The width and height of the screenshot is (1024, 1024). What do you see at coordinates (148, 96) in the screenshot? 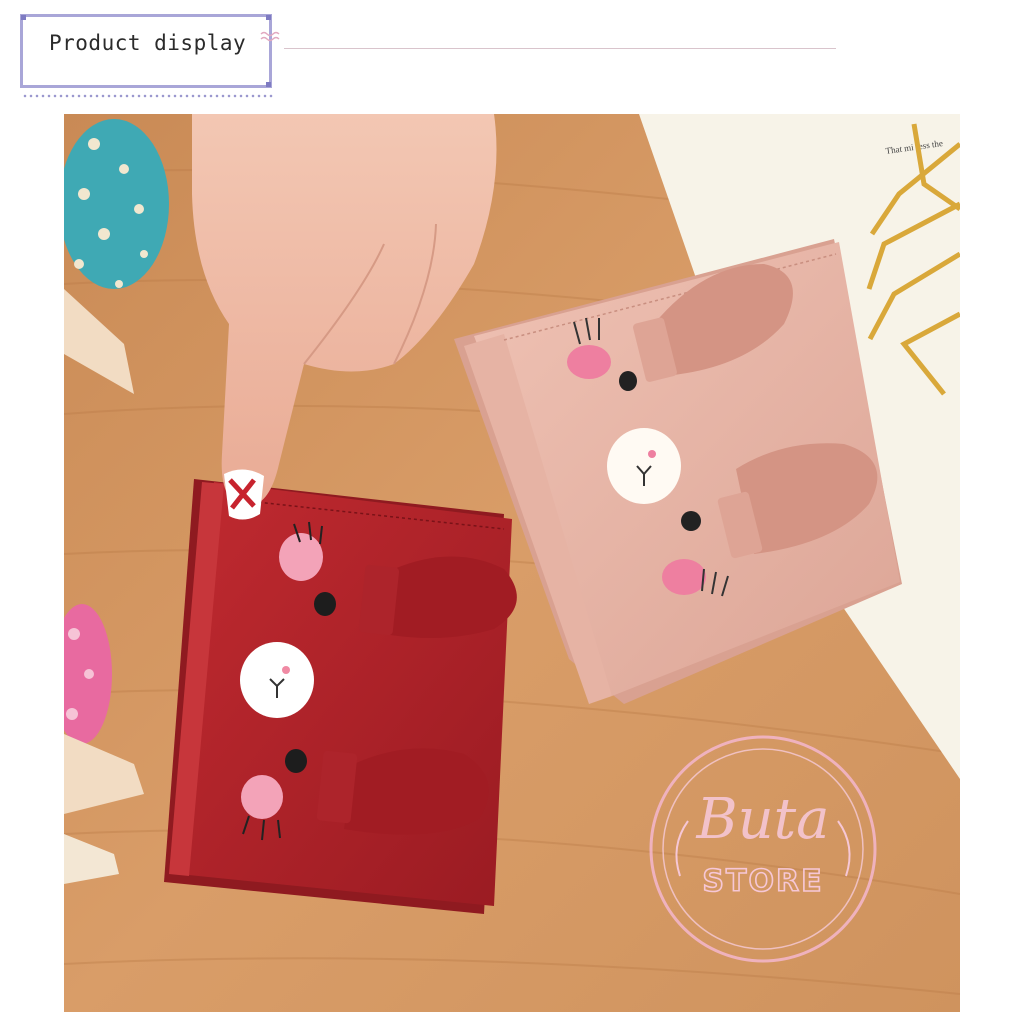
I see `dotted-underline` at bounding box center [148, 96].